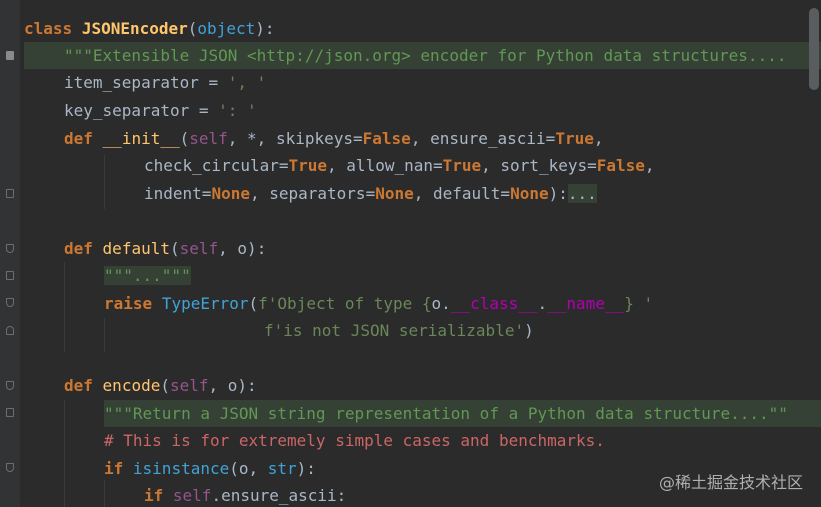 This screenshot has height=507, width=821. Describe the element at coordinates (265, 28) in the screenshot. I see `paren: ):` at that location.